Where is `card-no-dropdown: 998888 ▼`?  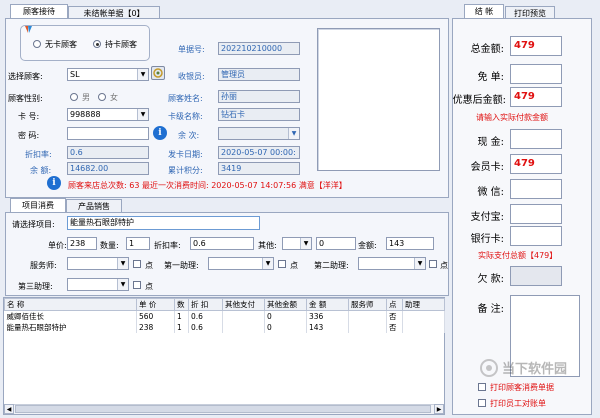 card-no-dropdown: 998888 ▼ is located at coordinates (108, 114).